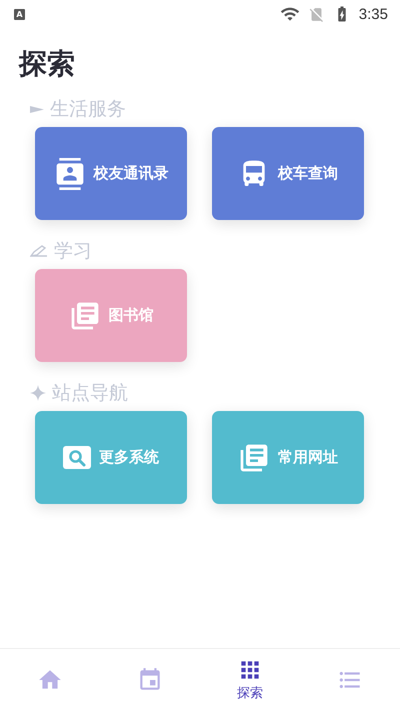 The image size is (400, 710). Describe the element at coordinates (77, 458) in the screenshot. I see `search-icon` at that location.